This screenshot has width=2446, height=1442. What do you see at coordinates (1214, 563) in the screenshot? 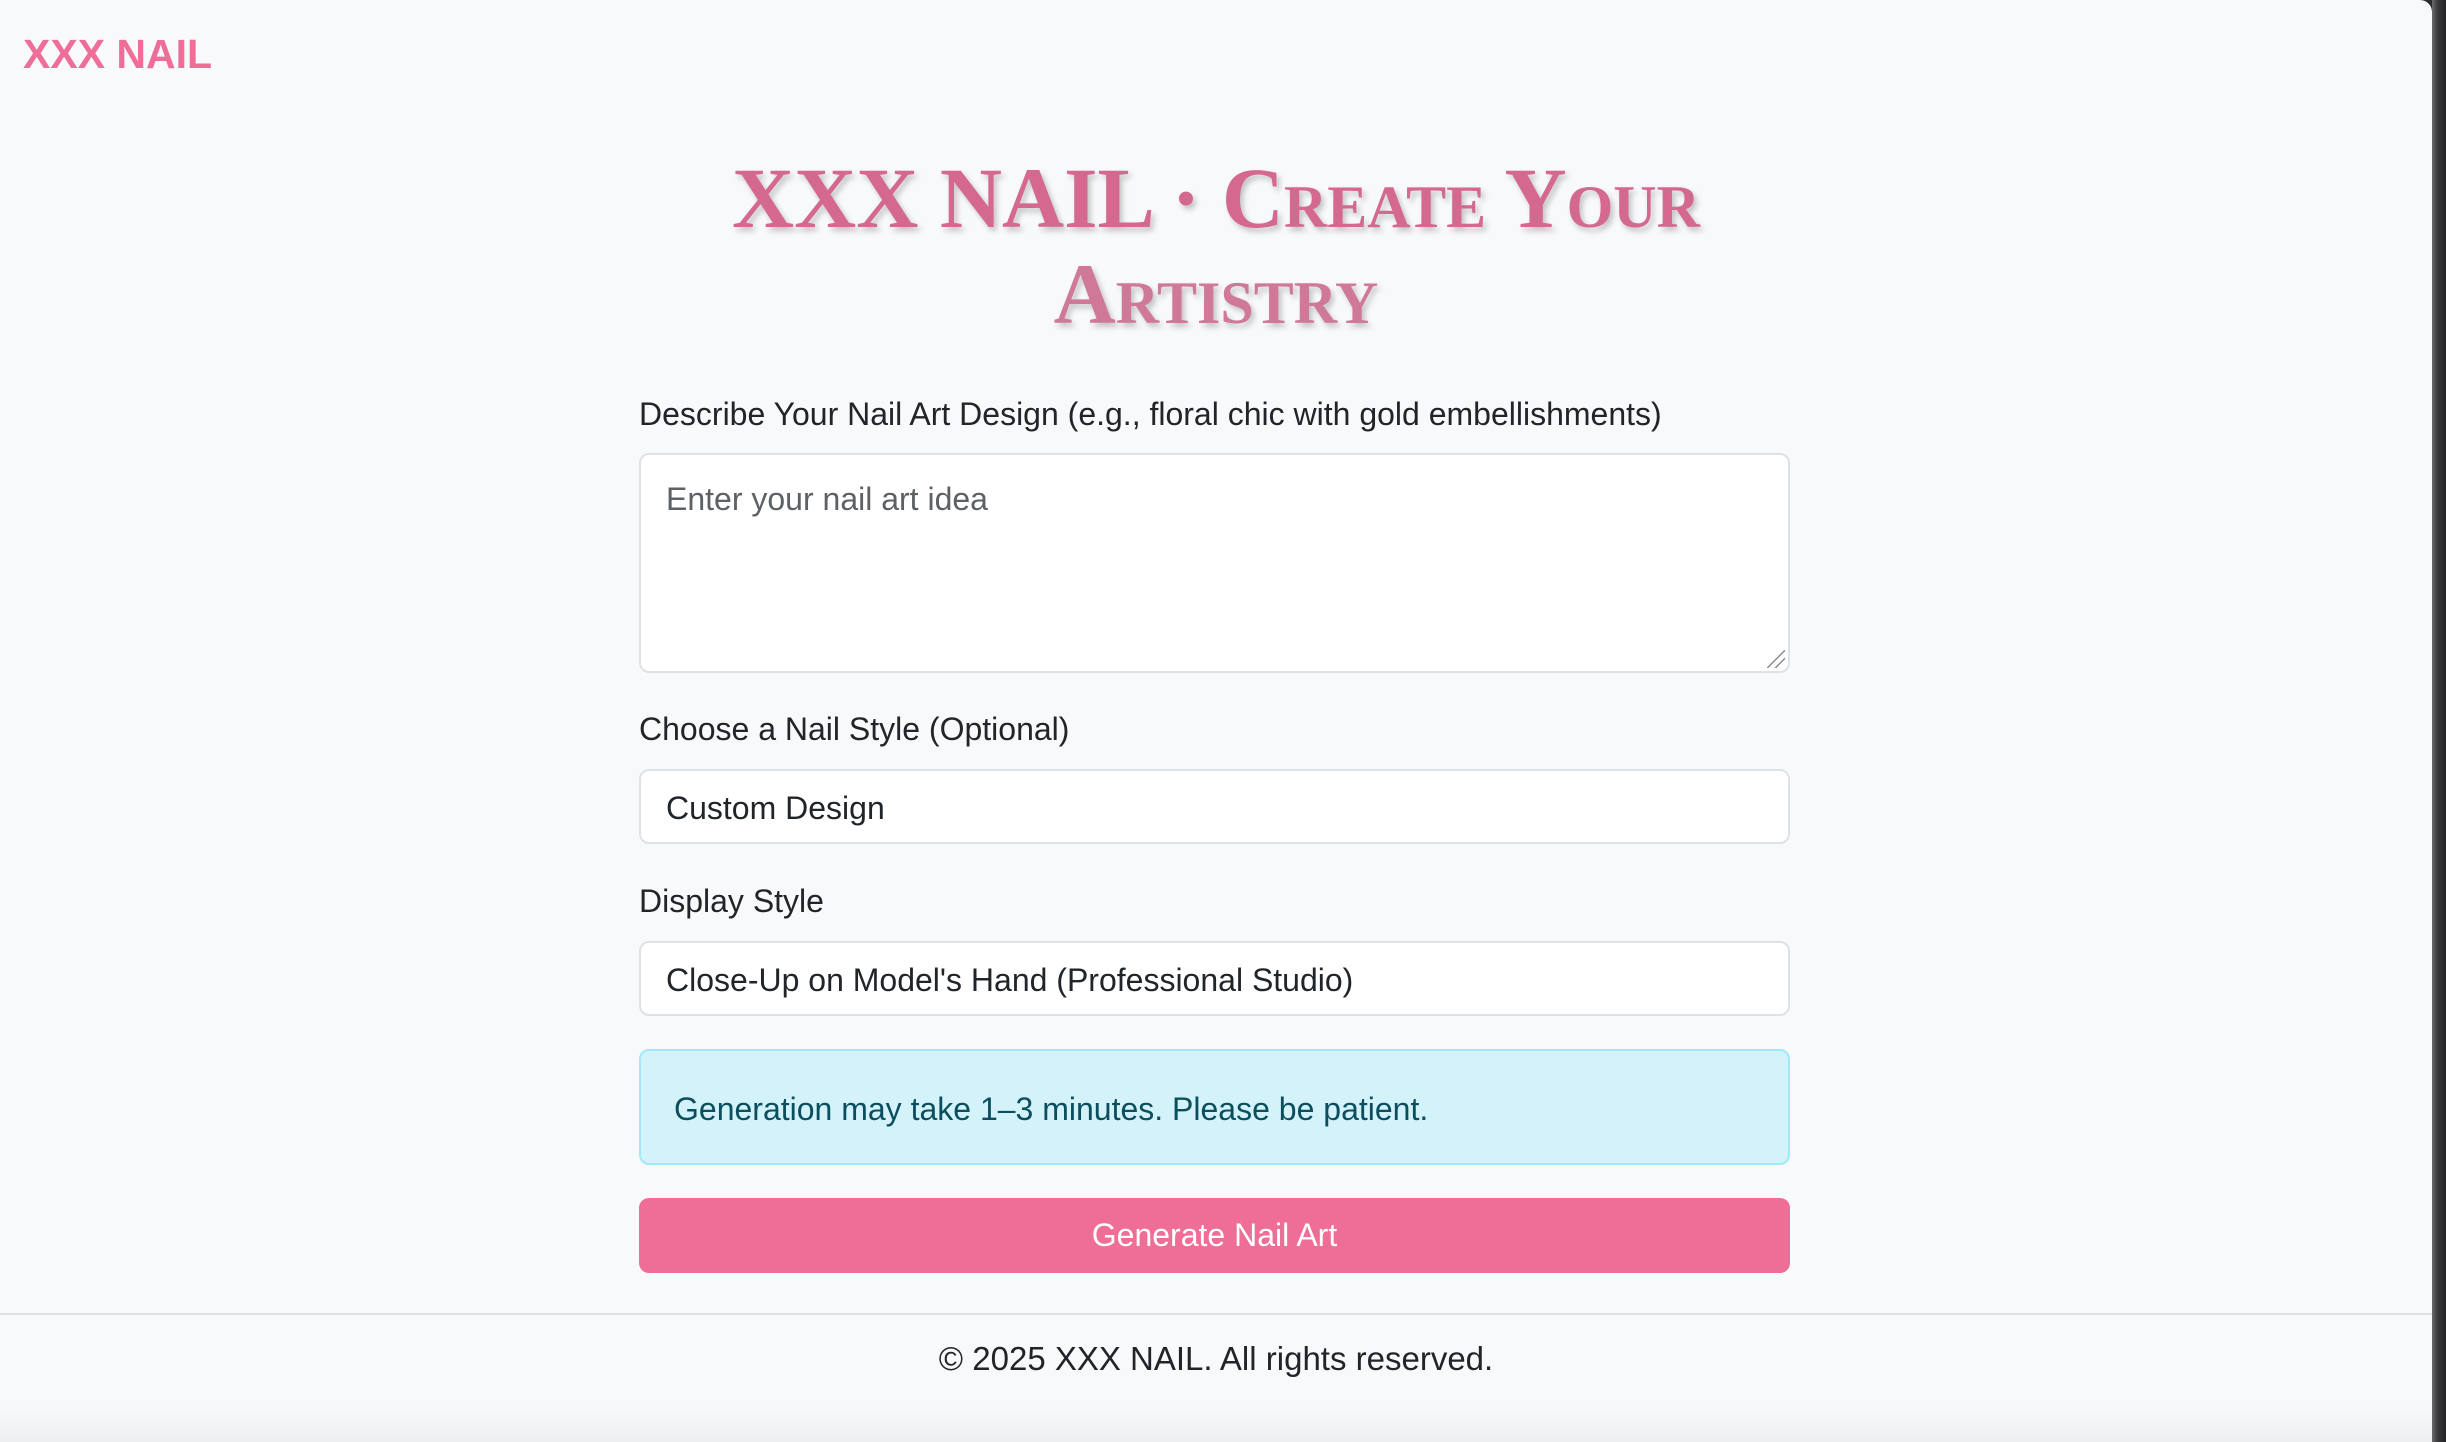
I see `design-description-textarea: Enter your nail art idea` at bounding box center [1214, 563].